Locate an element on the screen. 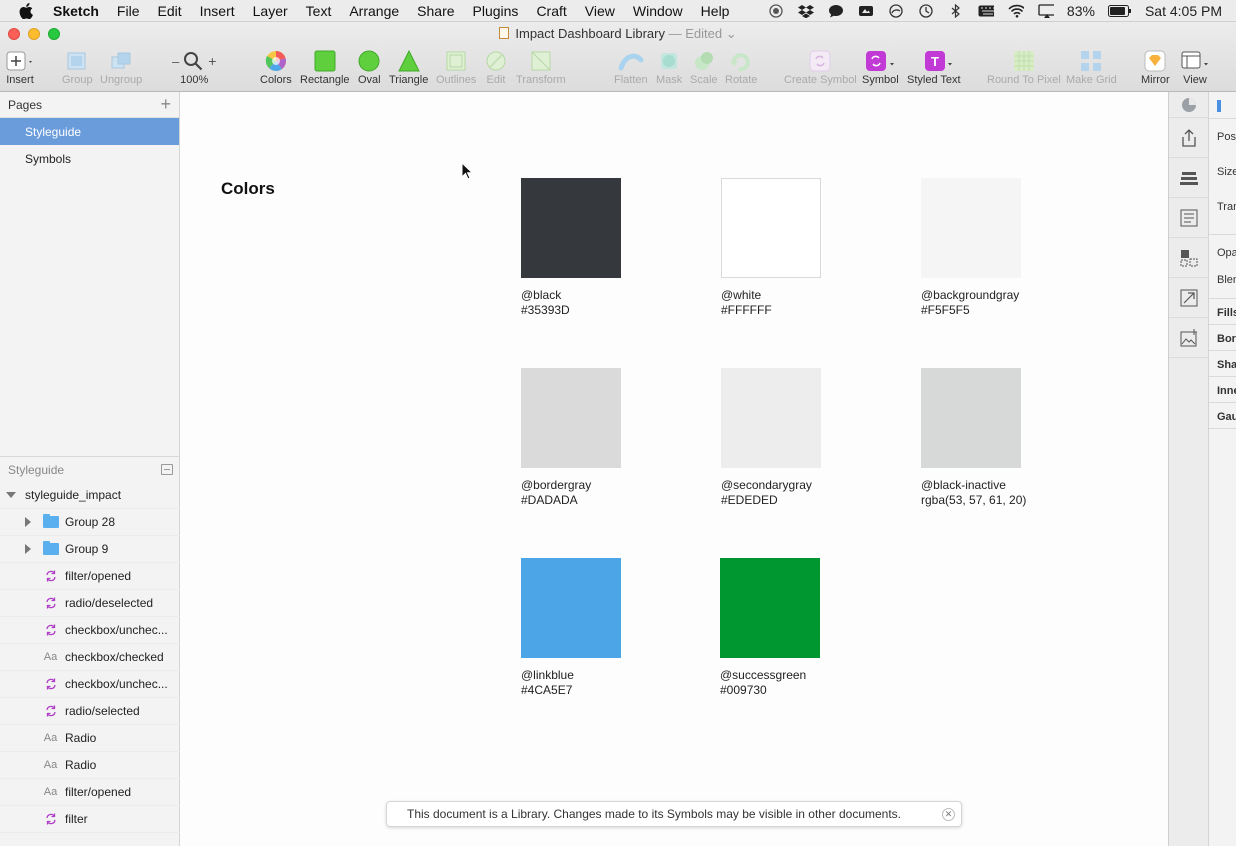 The height and width of the screenshot is (846, 1236). align-left-icon is located at coordinates (1219, 106).